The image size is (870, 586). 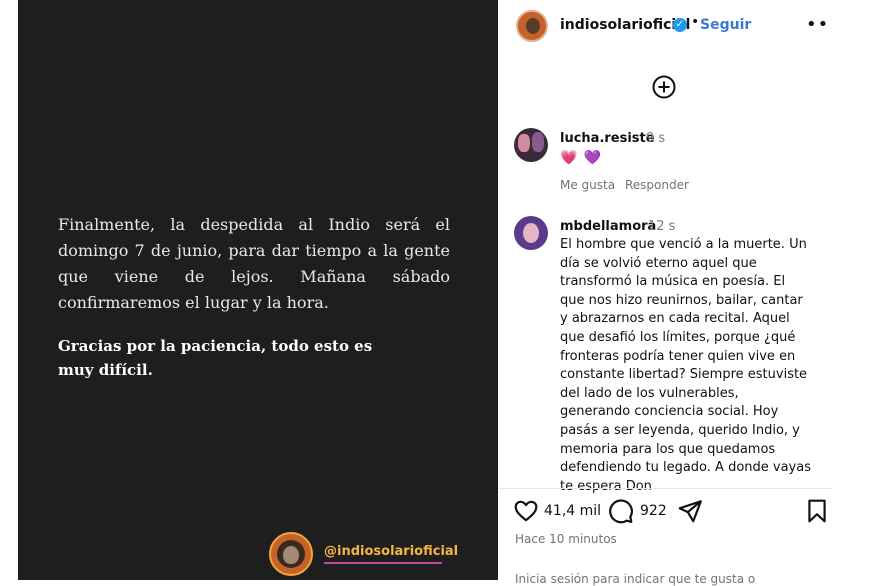 I want to click on load-more-comments-icon, so click(x=664, y=87).